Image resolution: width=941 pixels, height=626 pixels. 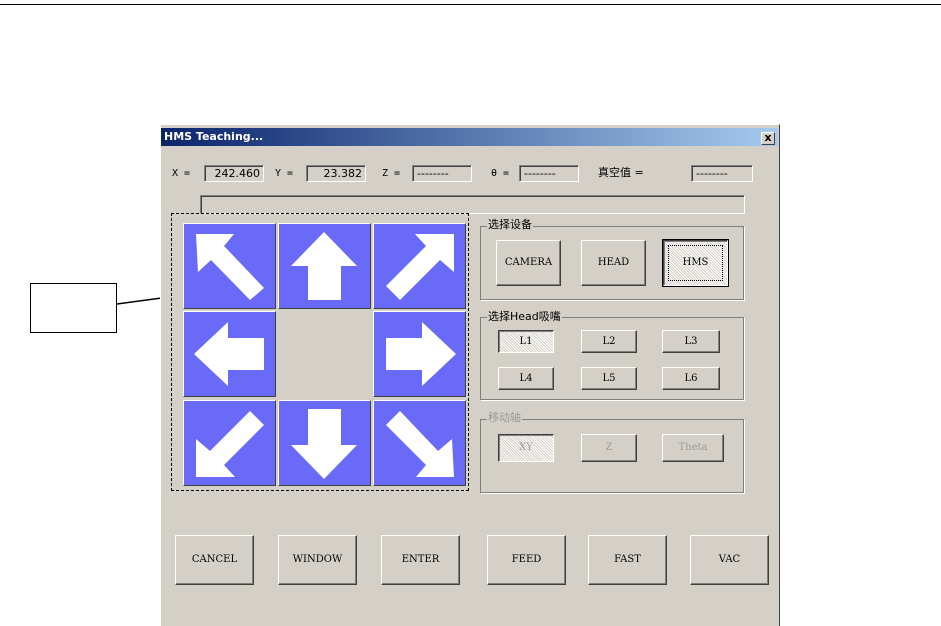 I want to click on nozzle-l4-label: L4, so click(x=526, y=378).